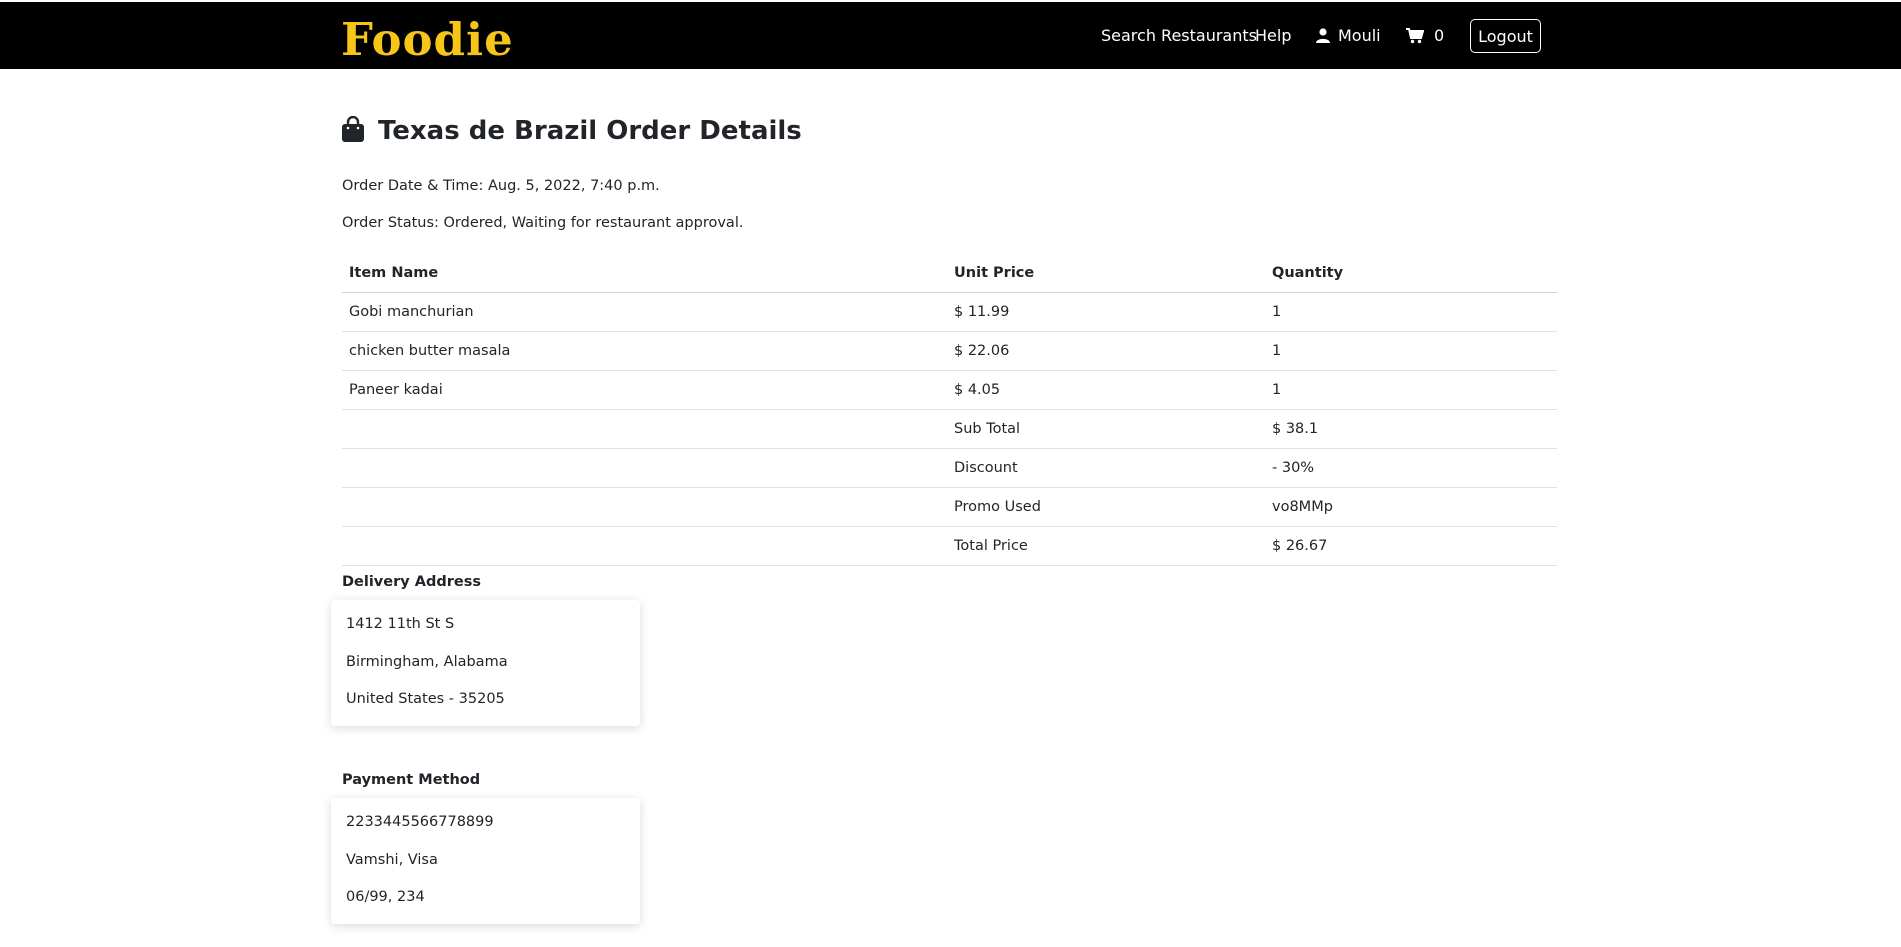  What do you see at coordinates (1106, 351) in the screenshot?
I see `item-unit-price: $ 22.06` at bounding box center [1106, 351].